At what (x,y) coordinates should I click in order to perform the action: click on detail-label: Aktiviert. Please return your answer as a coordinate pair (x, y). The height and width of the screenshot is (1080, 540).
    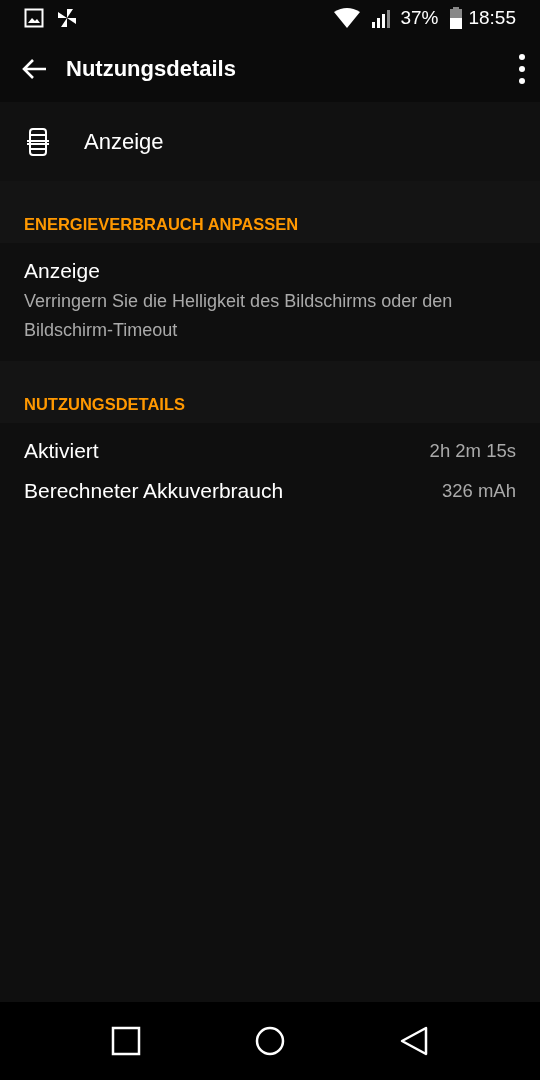
    Looking at the image, I should click on (61, 451).